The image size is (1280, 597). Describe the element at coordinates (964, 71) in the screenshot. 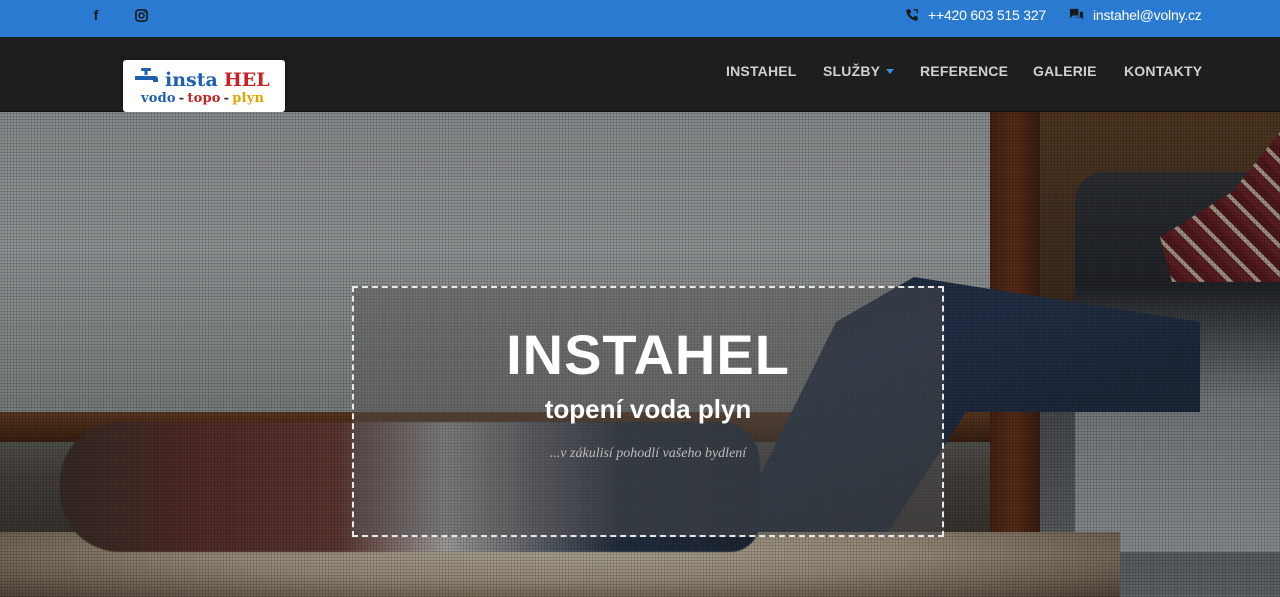

I see `nav-item-reference: REFERENCE` at that location.